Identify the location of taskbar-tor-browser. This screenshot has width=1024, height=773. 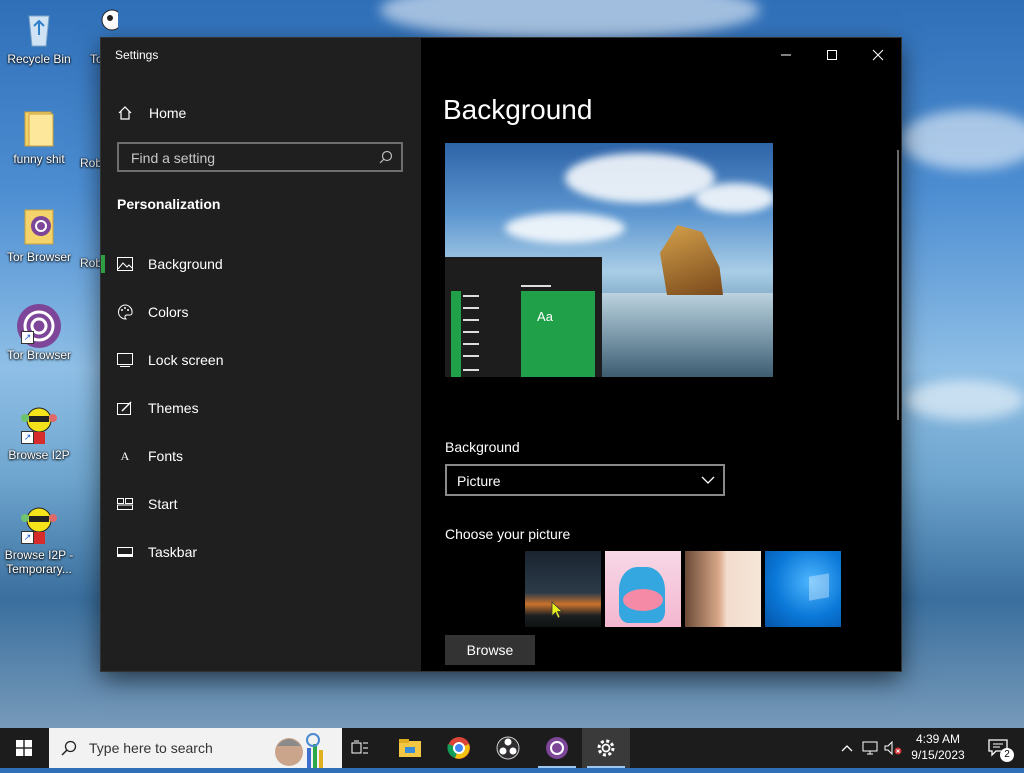
(557, 748).